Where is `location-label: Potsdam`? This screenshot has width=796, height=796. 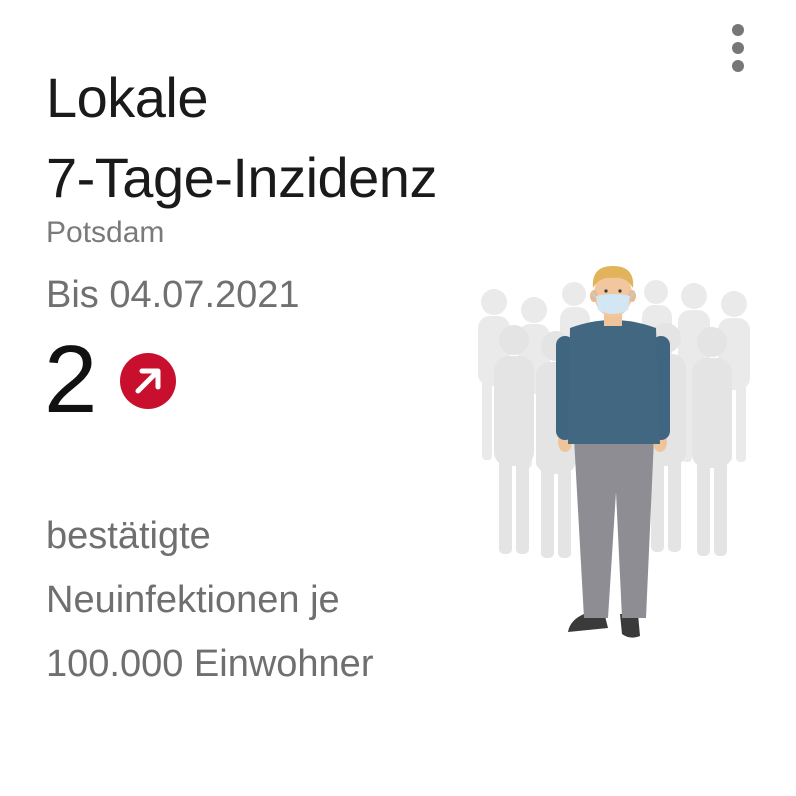 location-label: Potsdam is located at coordinates (105, 232).